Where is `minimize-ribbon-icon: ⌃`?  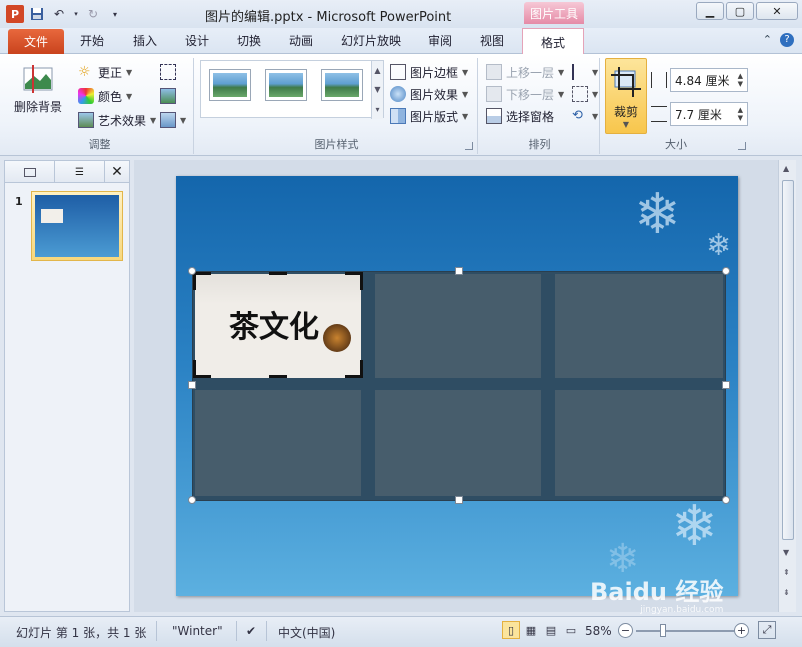 minimize-ribbon-icon: ⌃ is located at coordinates (767, 40).